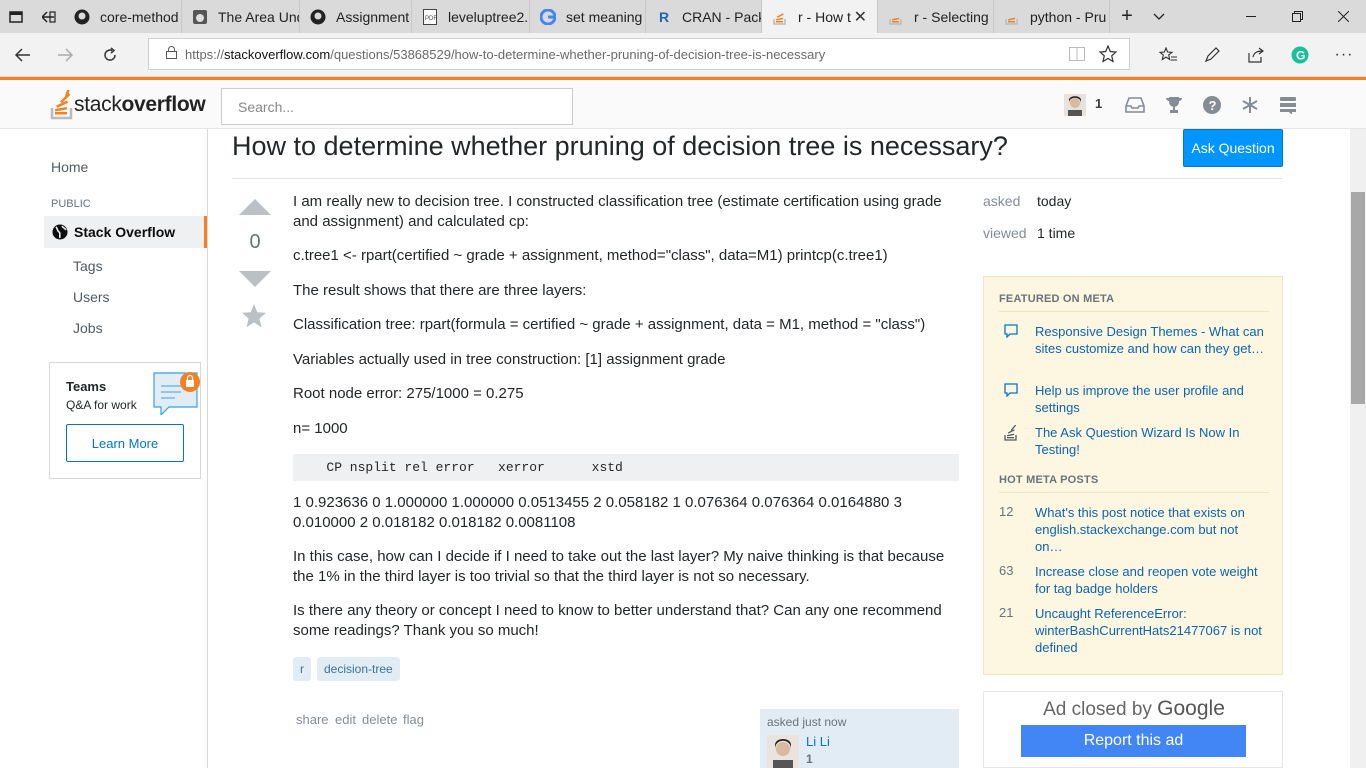  What do you see at coordinates (1212, 55) in the screenshot?
I see `pen-icon` at bounding box center [1212, 55].